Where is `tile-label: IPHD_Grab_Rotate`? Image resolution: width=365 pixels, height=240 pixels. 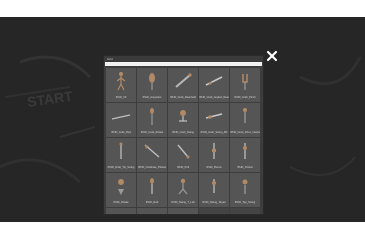 tile-label: IPHD_Grab_Rotate is located at coordinates (152, 132).